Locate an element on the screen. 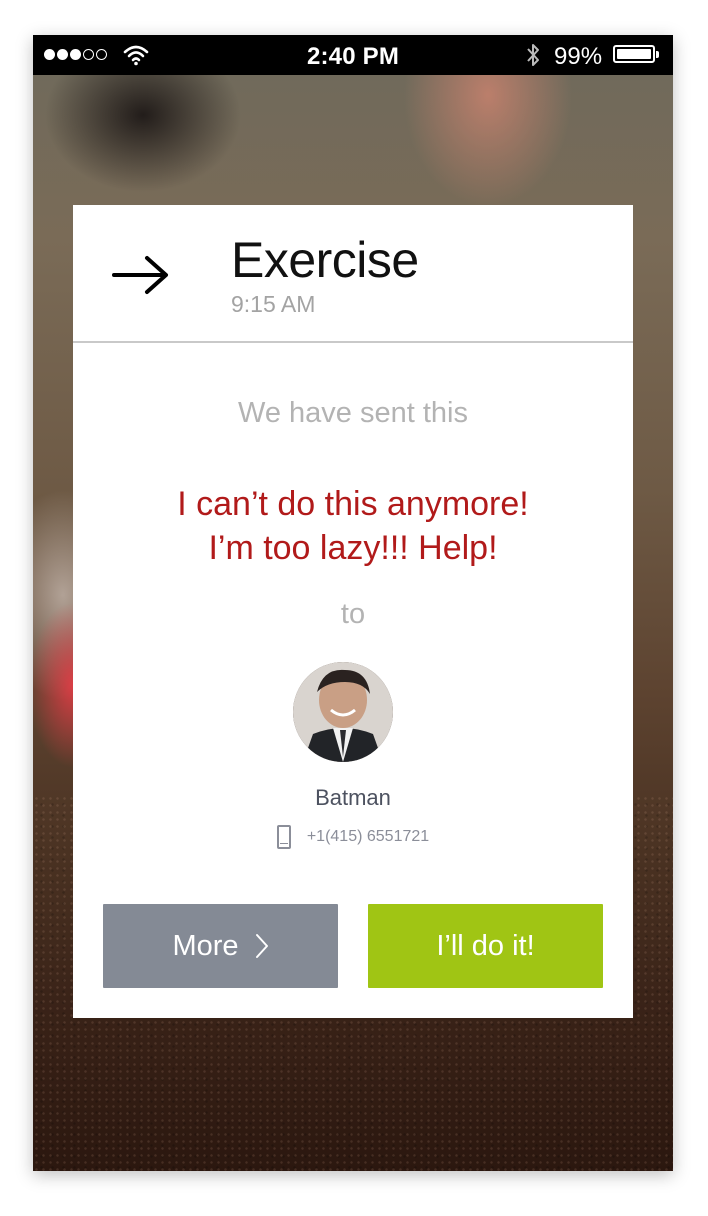 Image resolution: width=708 pixels, height=1216 pixels. card-time: 9:15 AM is located at coordinates (273, 304).